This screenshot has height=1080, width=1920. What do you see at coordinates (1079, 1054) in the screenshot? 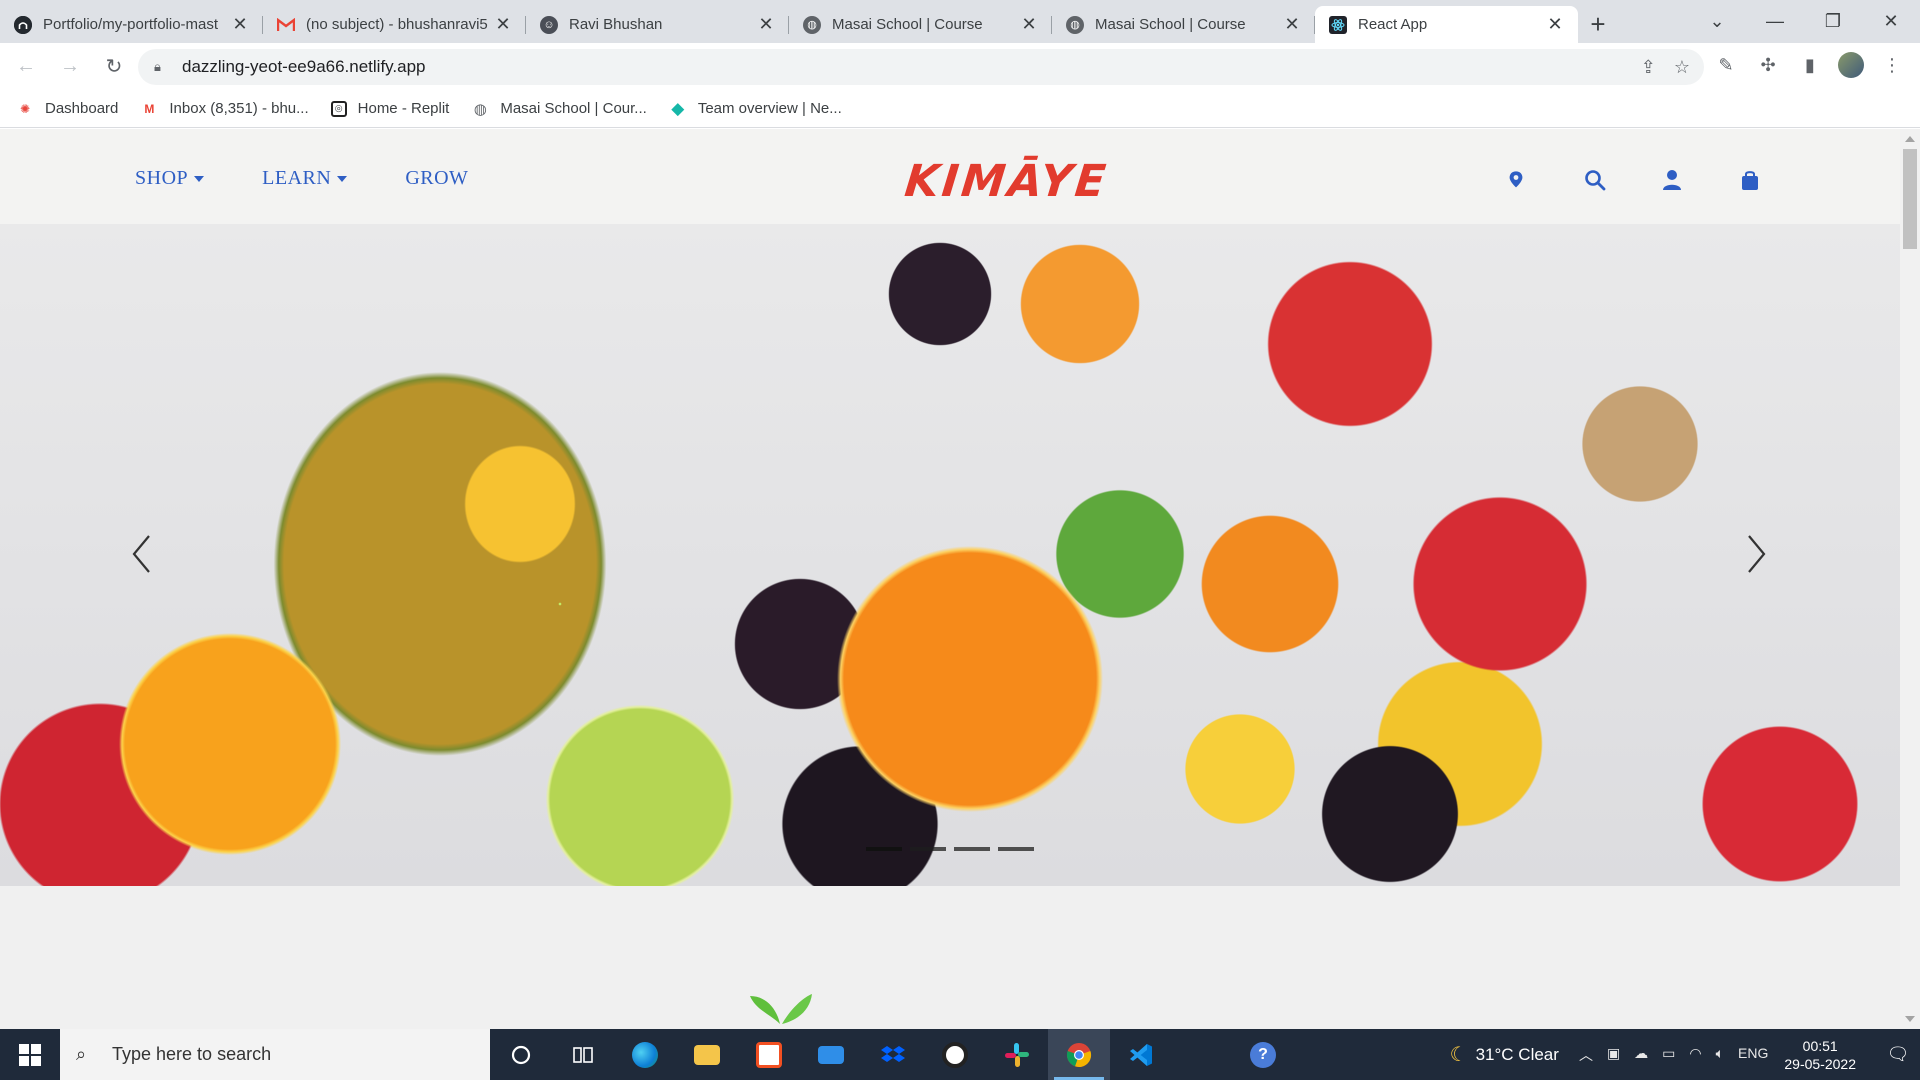
I see `chrome-icon` at bounding box center [1079, 1054].